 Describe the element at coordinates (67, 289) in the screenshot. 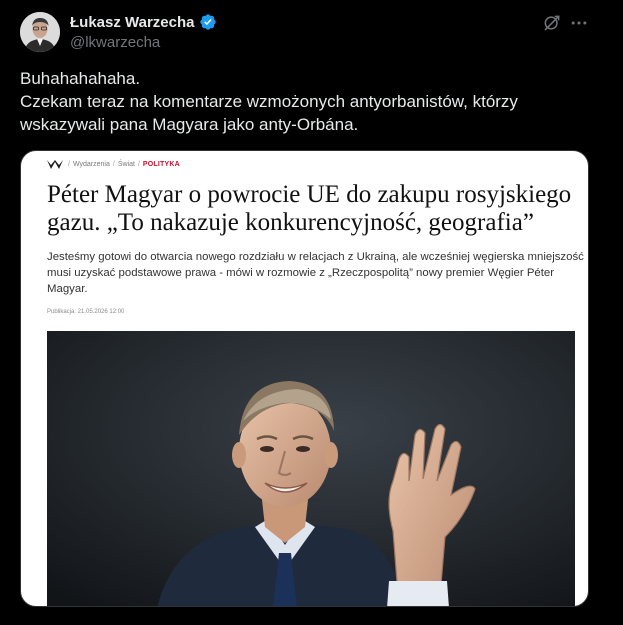

I see `lead-line: Magyar.` at that location.